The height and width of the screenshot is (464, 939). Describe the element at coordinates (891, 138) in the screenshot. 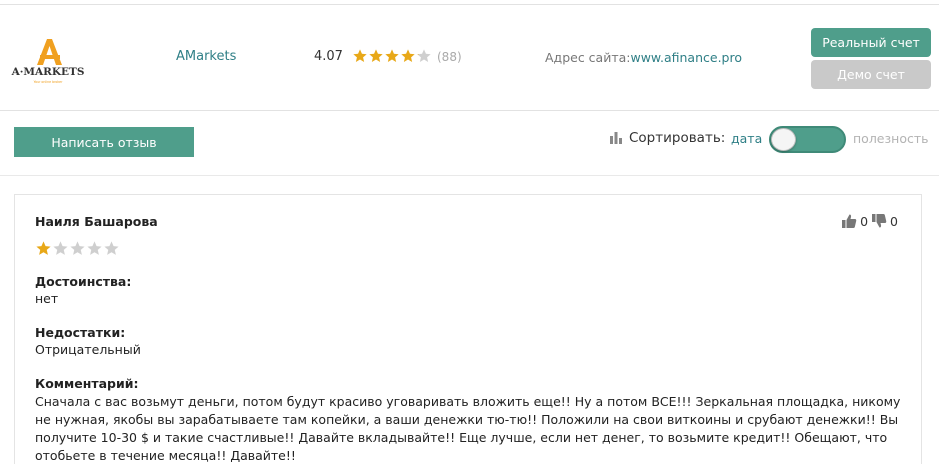

I see `sort-by-usefulness-option: полезность` at that location.